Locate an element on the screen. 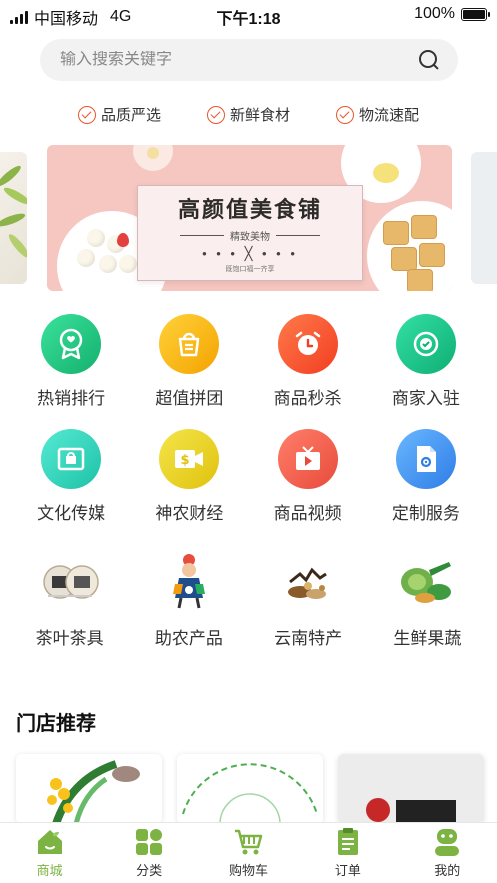  tab-cart: 购物车 is located at coordinates (248, 855).